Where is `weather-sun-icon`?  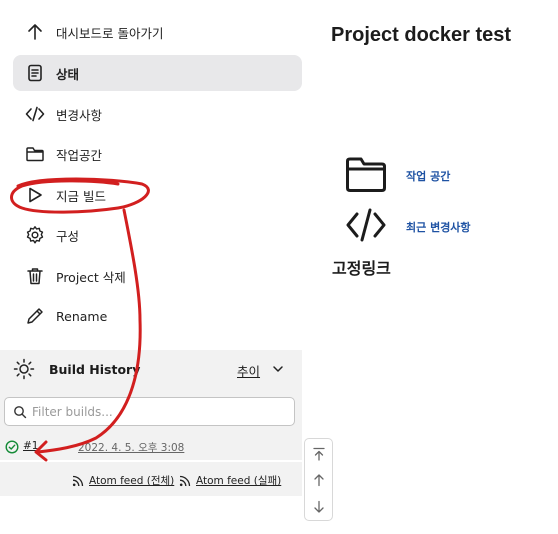 weather-sun-icon is located at coordinates (24, 369).